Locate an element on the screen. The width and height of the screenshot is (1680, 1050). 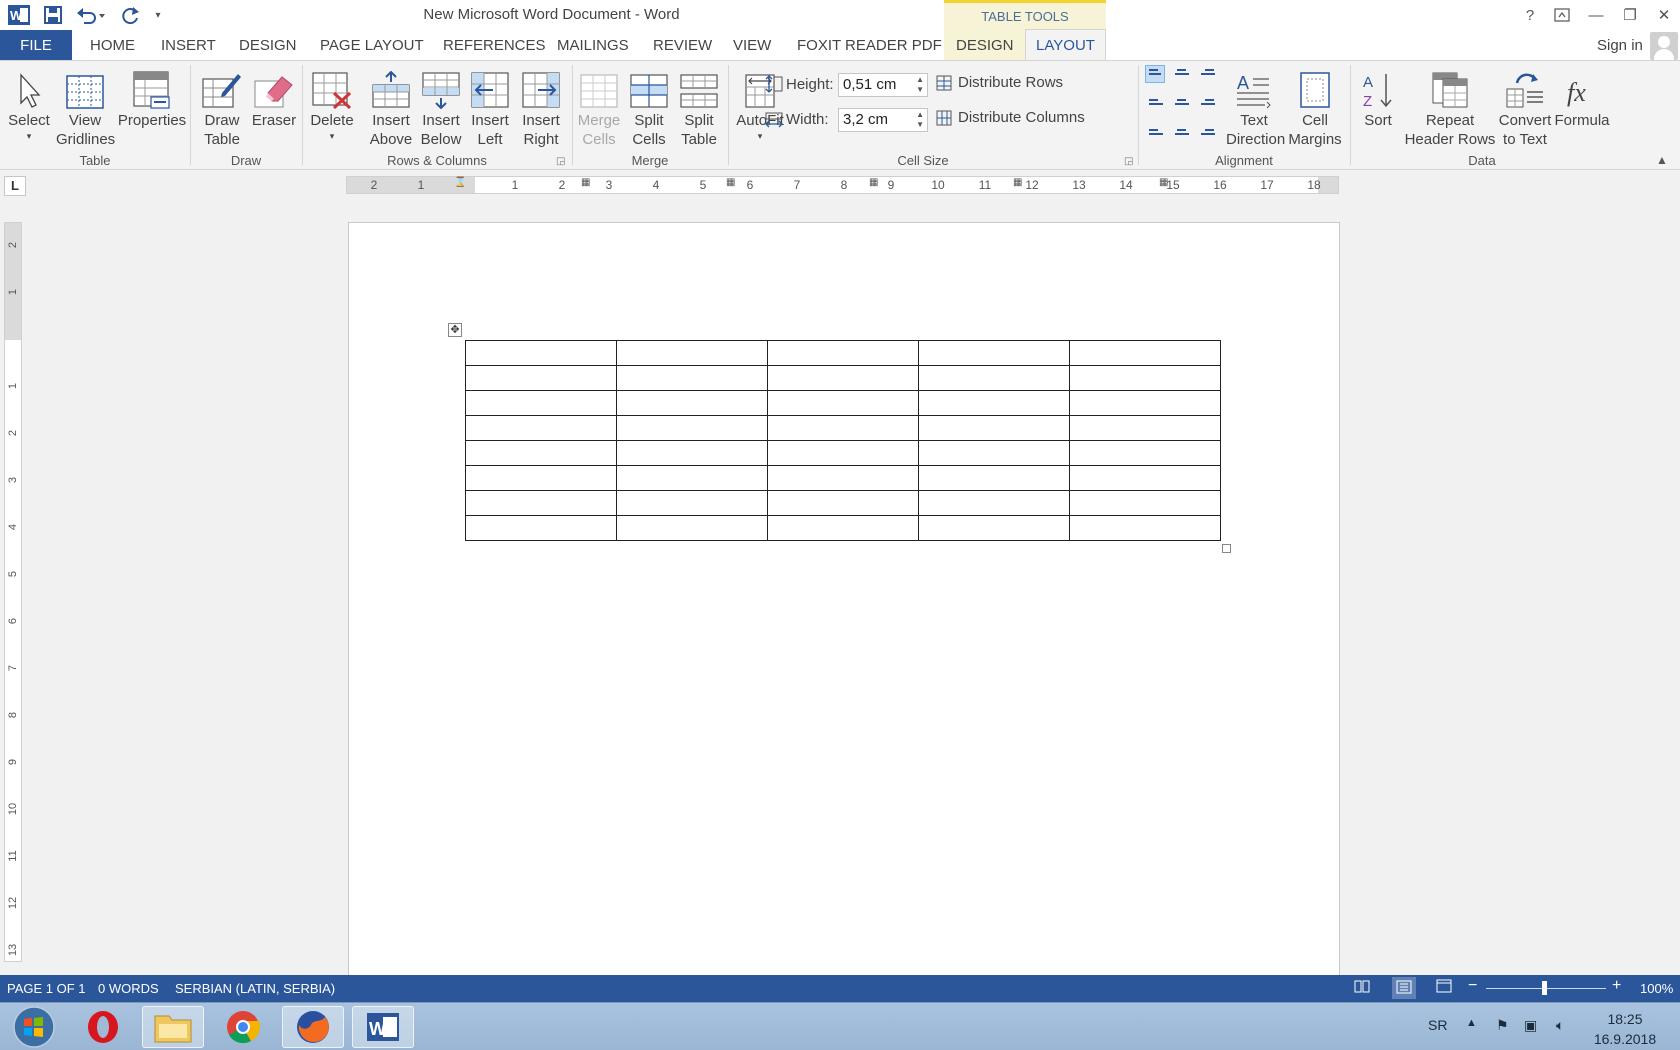
view-gridlines-button: View Gridlines is located at coordinates (85, 106).